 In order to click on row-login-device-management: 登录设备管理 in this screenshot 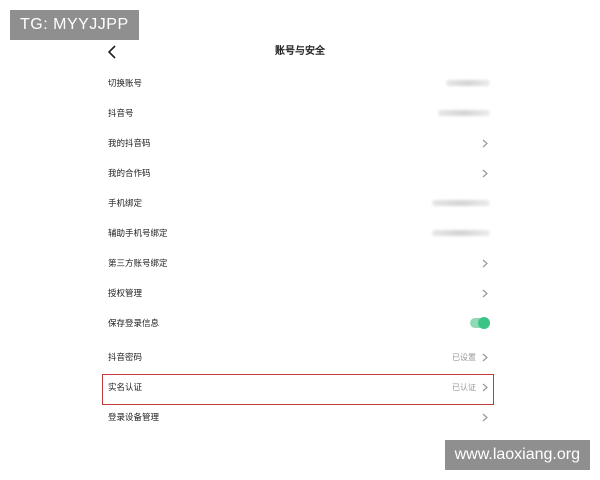, I will do `click(299, 417)`.